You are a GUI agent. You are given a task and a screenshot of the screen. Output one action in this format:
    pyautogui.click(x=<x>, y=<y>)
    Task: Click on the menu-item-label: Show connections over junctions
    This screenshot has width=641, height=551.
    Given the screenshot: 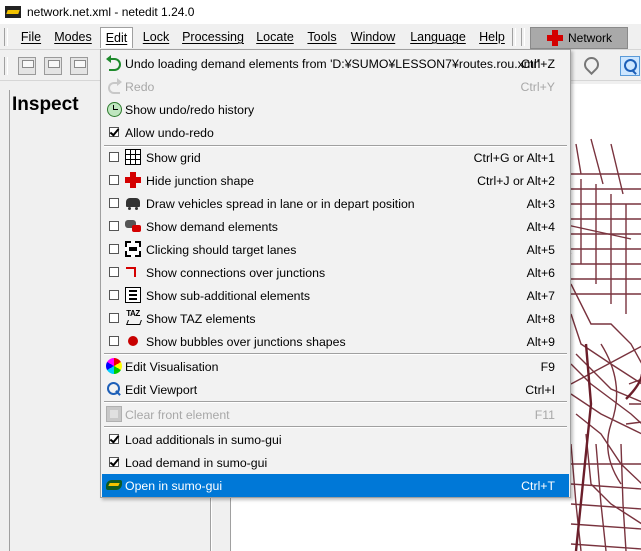 What is the action you would take?
    pyautogui.click(x=236, y=273)
    